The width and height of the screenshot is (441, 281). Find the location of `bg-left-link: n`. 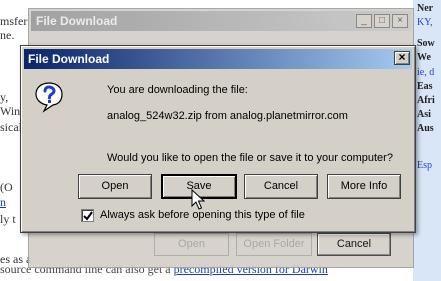

bg-left-link: n is located at coordinates (3, 202).